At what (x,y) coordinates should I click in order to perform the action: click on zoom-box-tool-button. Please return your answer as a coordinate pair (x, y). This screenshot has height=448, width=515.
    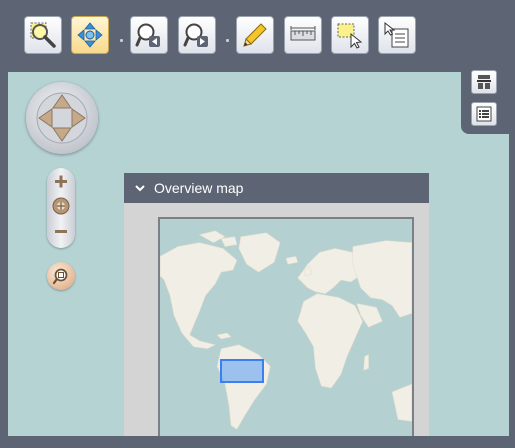
    Looking at the image, I should click on (43, 35).